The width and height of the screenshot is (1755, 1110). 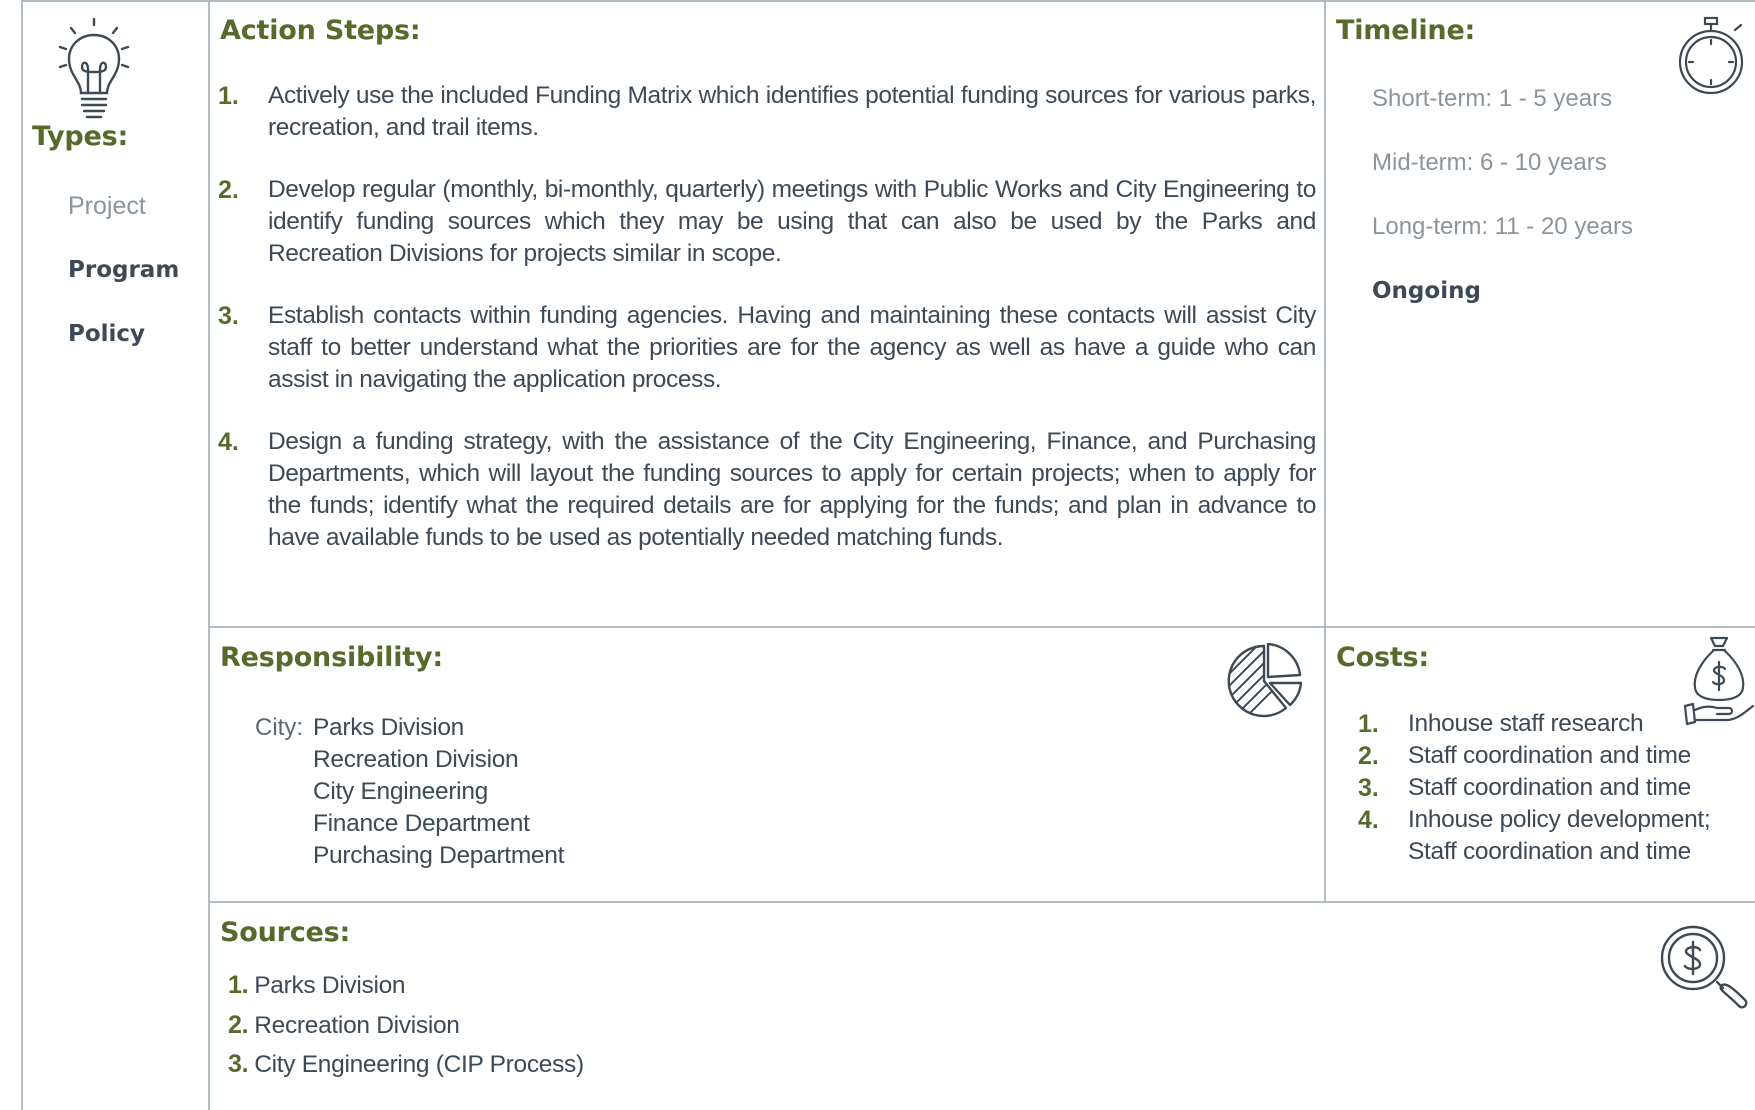 I want to click on types-heading: Types:, so click(x=80, y=136).